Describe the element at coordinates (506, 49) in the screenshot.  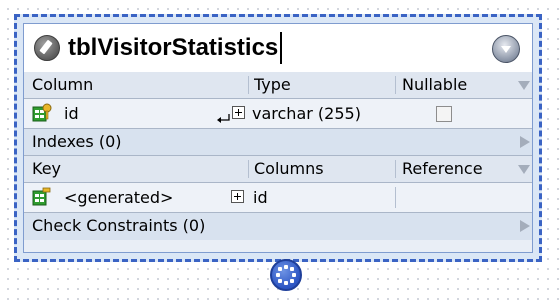
I see `dropdown-menu-icon` at that location.